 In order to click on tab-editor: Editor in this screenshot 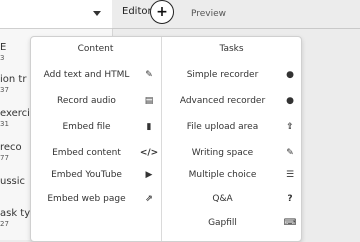, I will do `click(137, 11)`.